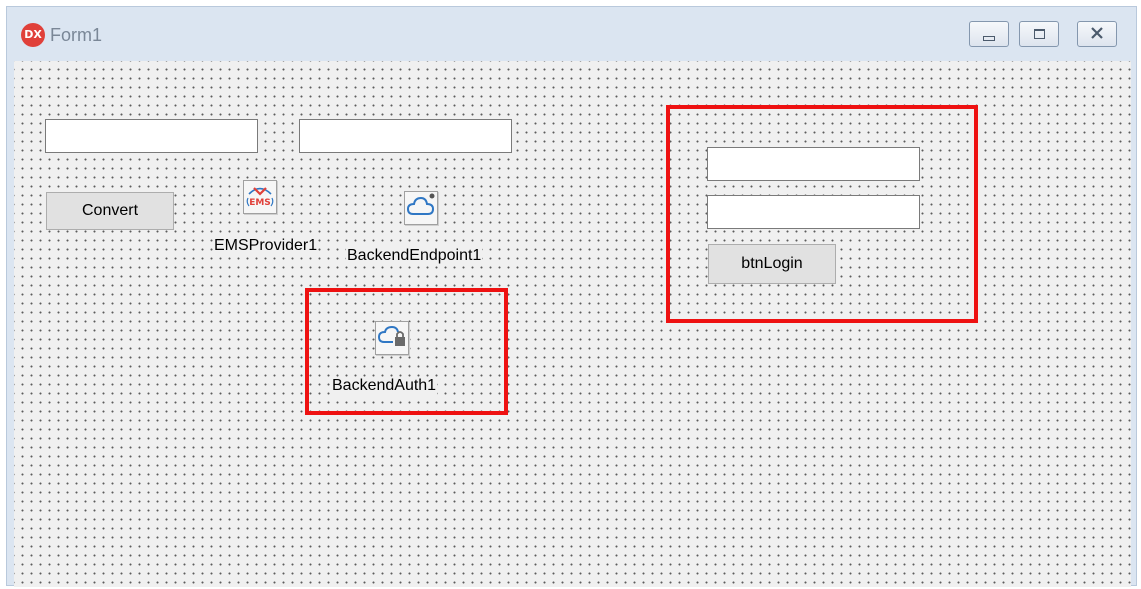 The height and width of the screenshot is (589, 1141). I want to click on window-title: Form1, so click(76, 35).